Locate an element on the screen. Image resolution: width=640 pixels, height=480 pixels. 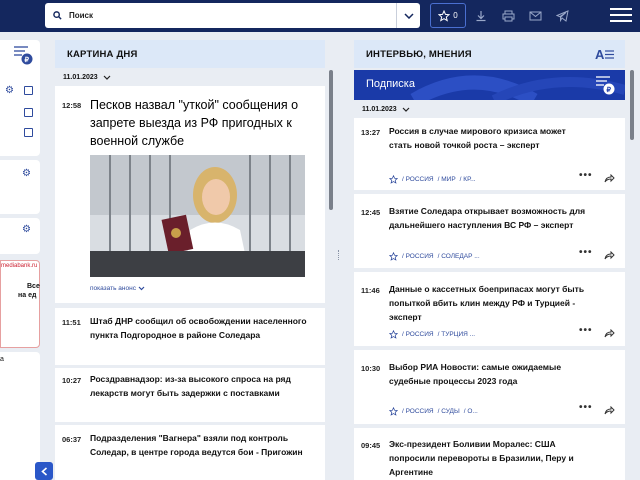
show-preview-link: показать анонс is located at coordinates (117, 288).